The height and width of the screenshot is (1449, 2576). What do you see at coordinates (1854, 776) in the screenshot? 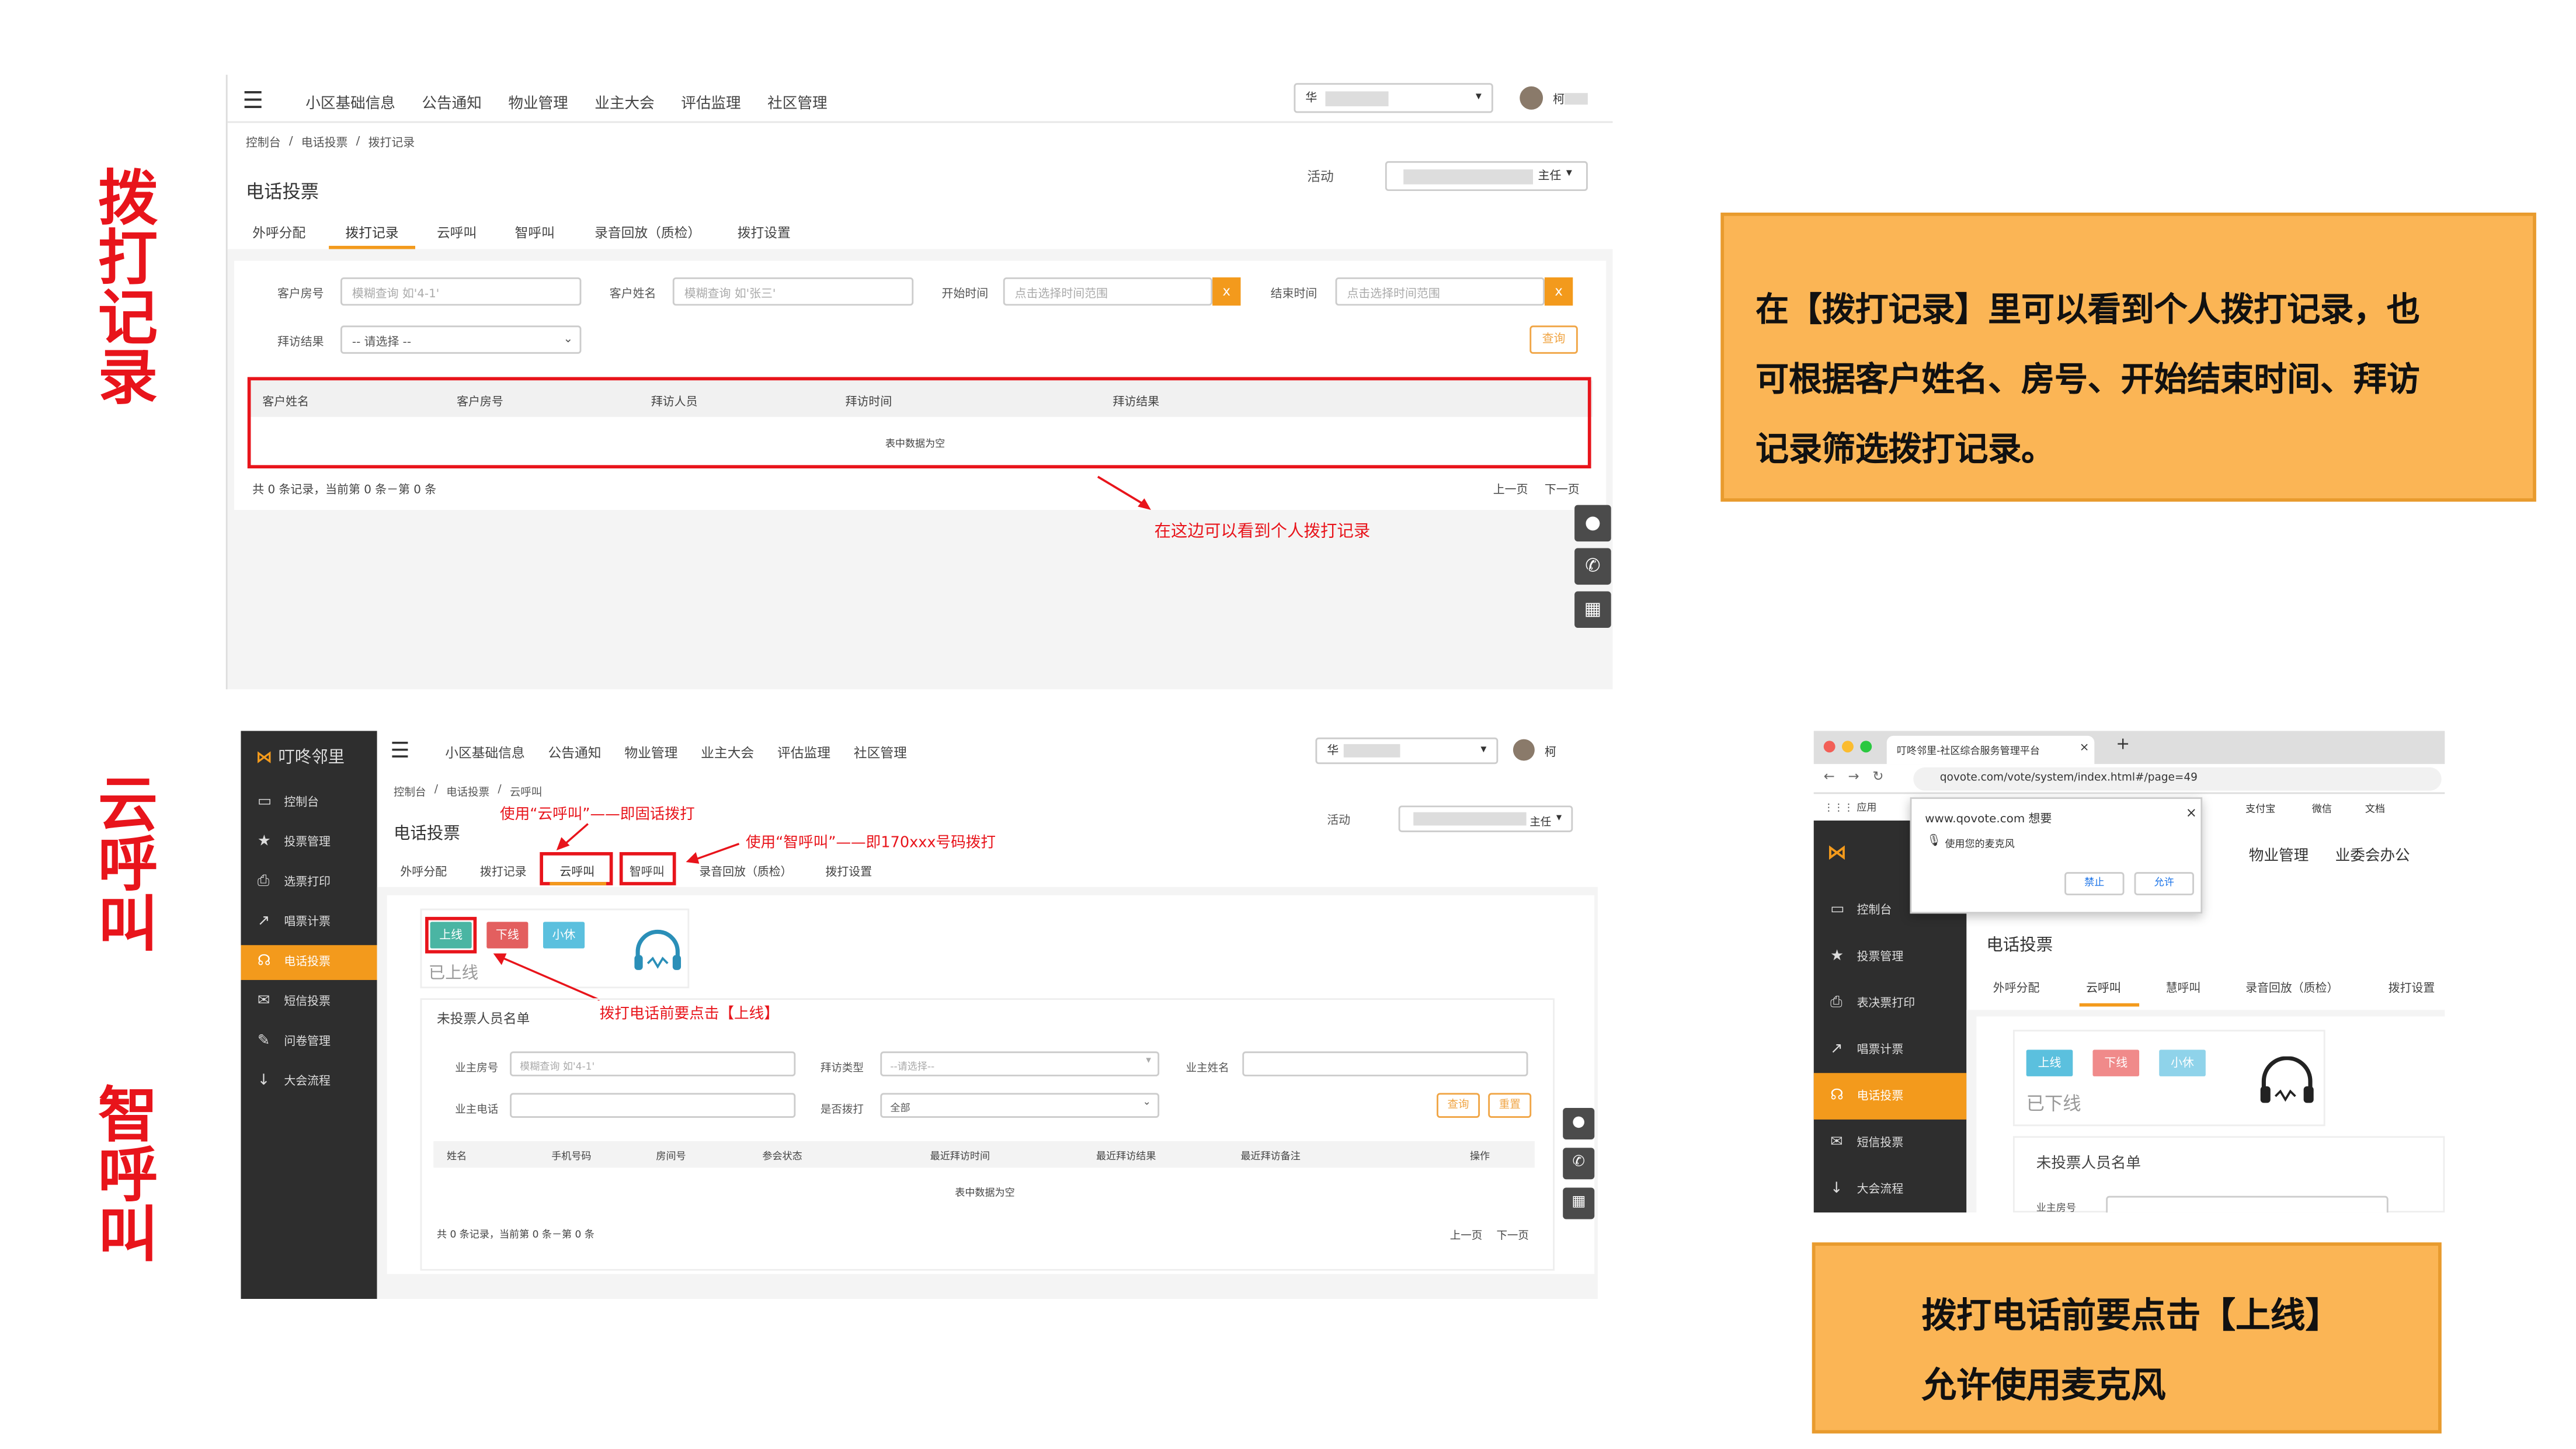
I see `forward-icon: →` at bounding box center [1854, 776].